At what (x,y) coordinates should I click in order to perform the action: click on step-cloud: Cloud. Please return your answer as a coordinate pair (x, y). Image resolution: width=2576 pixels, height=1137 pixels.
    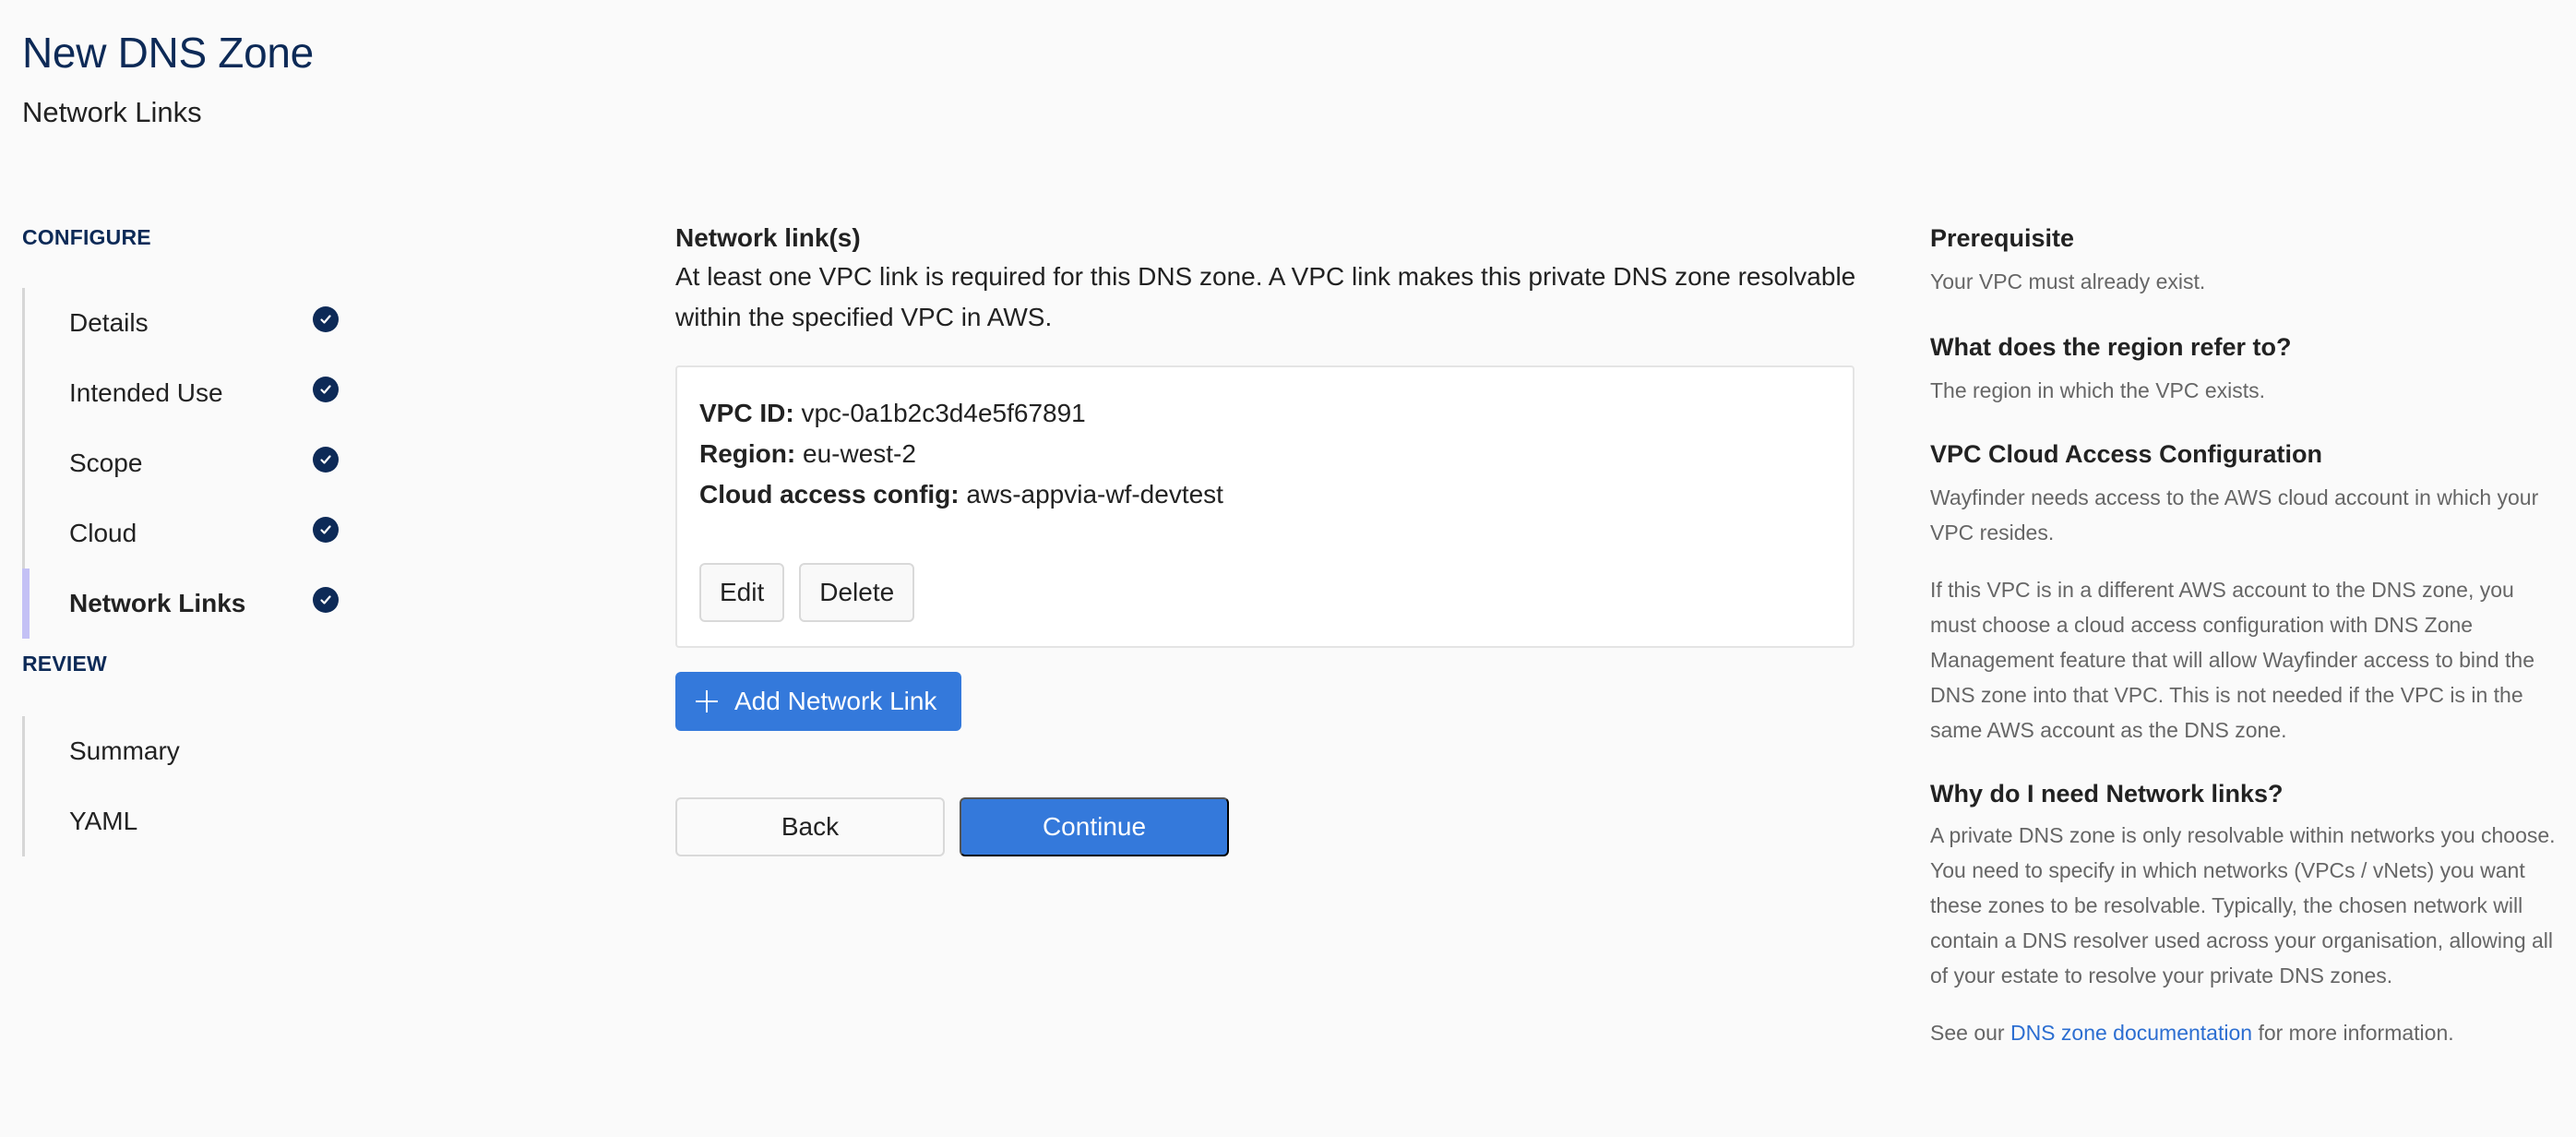
    Looking at the image, I should click on (189, 533).